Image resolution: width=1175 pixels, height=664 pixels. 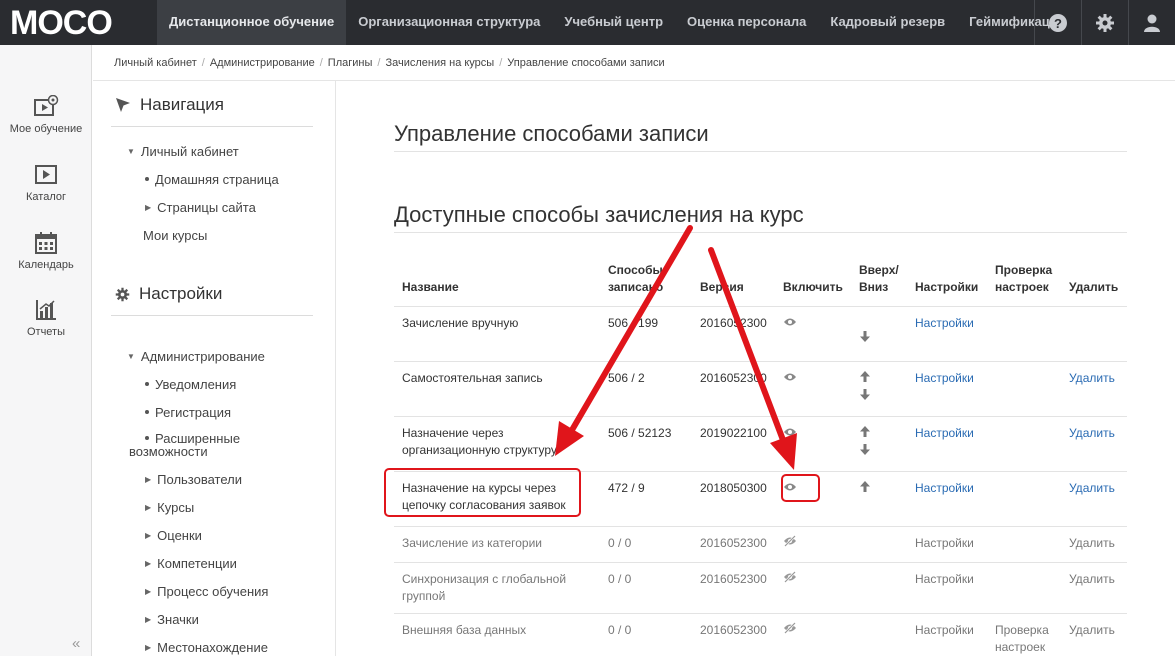 What do you see at coordinates (168, 451) in the screenshot?
I see `settings-item-advanced-cont: возможности` at bounding box center [168, 451].